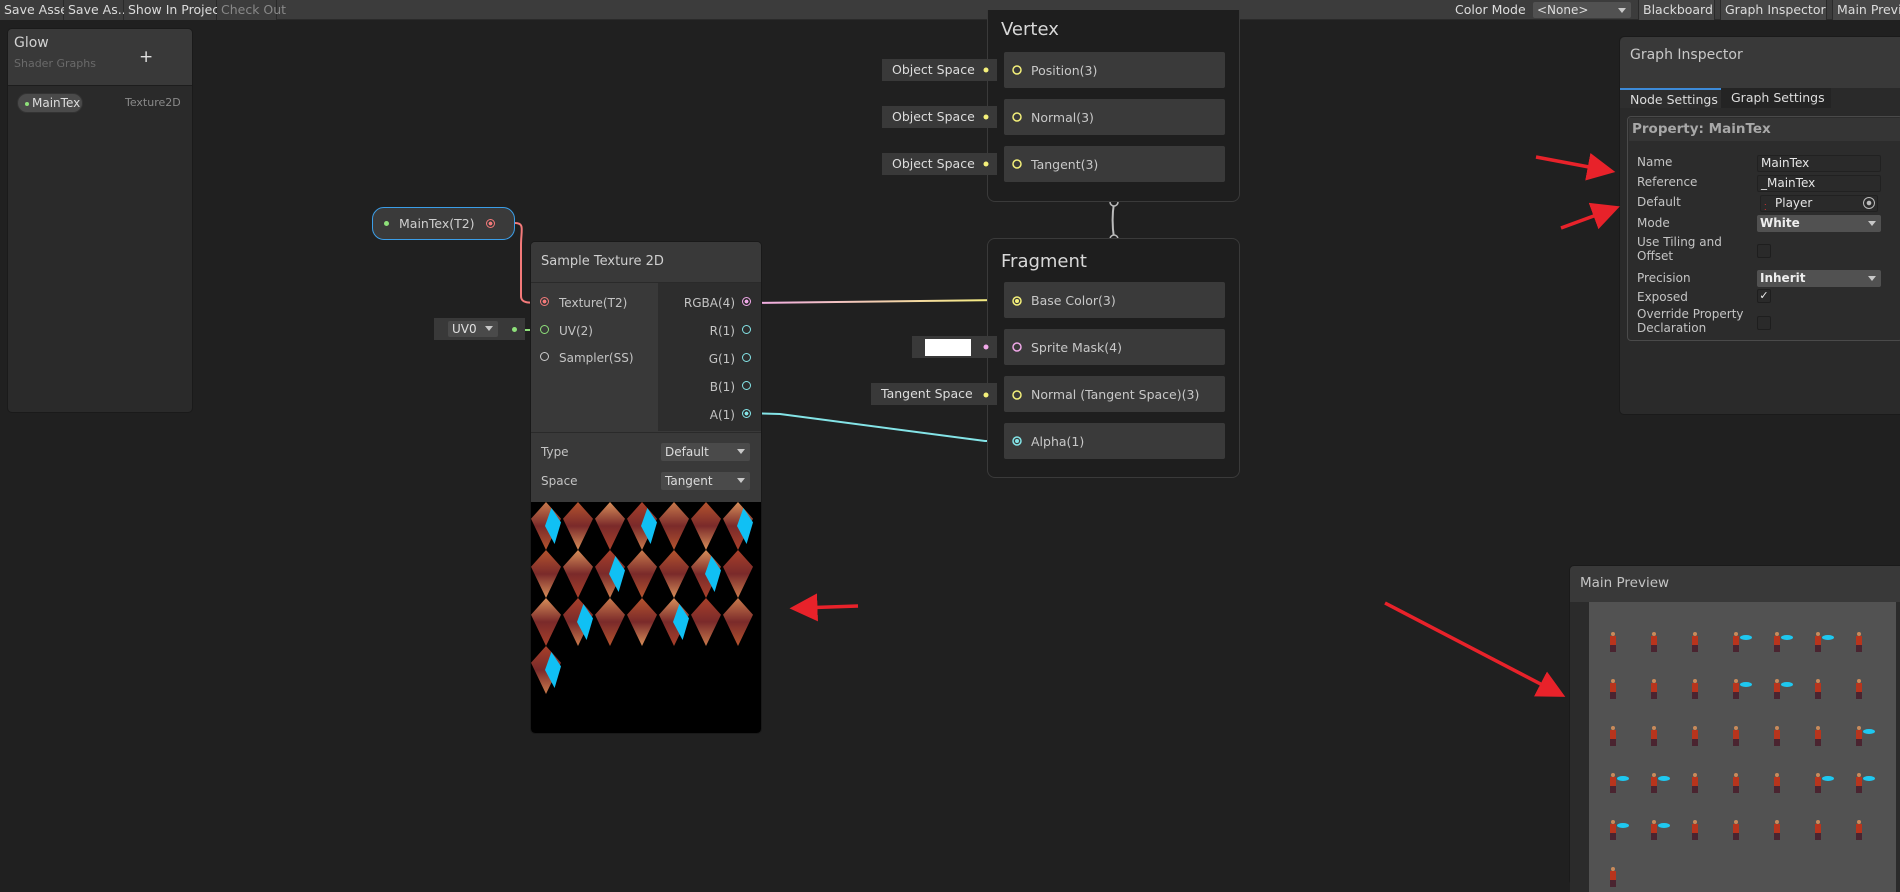 This screenshot has width=1900, height=892. I want to click on fragment-port-alpha: Alpha(1), so click(1114, 441).